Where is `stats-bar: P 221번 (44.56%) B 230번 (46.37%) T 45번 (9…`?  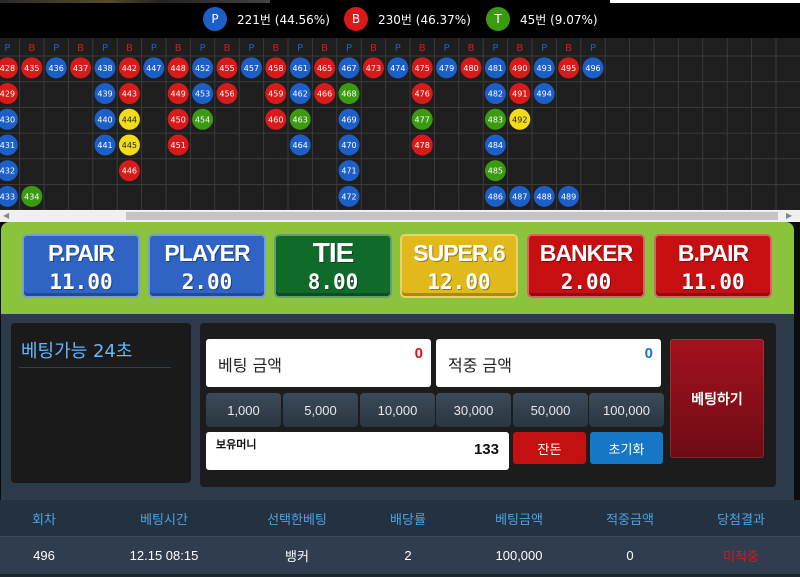 stats-bar: P 221번 (44.56%) B 230번 (46.37%) T 45번 (9… is located at coordinates (400, 19).